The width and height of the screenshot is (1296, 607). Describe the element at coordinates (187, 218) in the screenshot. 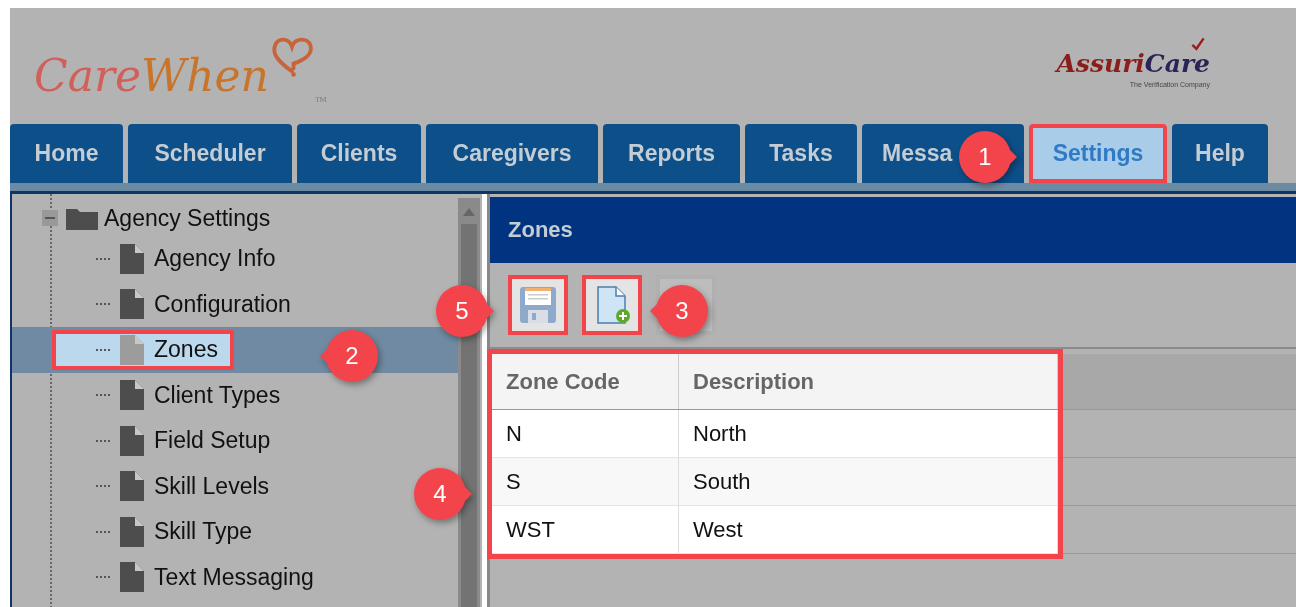

I see `tree-item: Agency Settings` at that location.